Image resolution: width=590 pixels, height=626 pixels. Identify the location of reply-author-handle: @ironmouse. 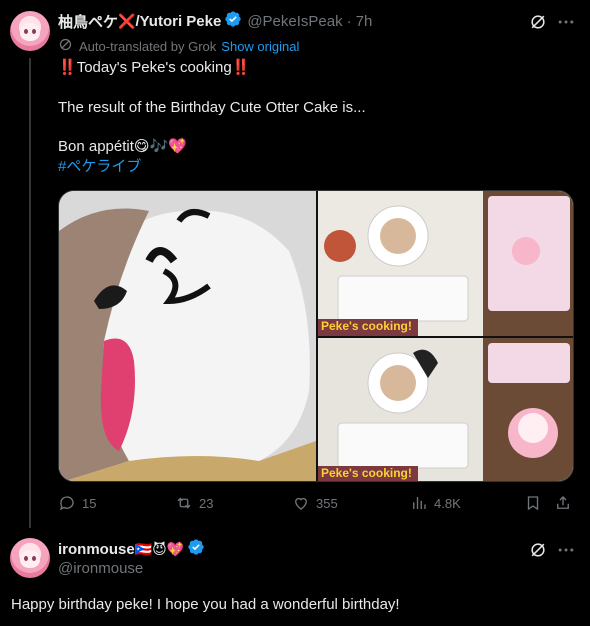
(100, 568).